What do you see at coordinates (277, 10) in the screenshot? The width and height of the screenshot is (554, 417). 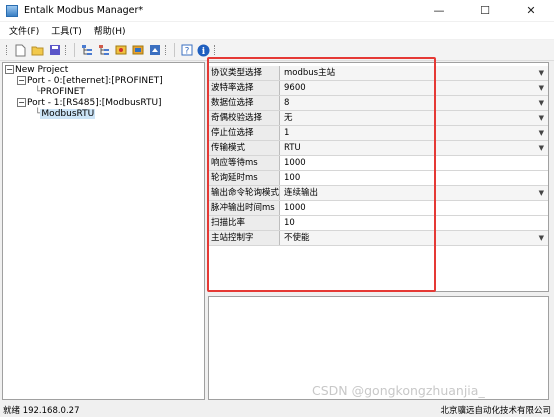 I see `title-bar: Entalk Modbus Manager* — ☐ ✕` at bounding box center [277, 10].